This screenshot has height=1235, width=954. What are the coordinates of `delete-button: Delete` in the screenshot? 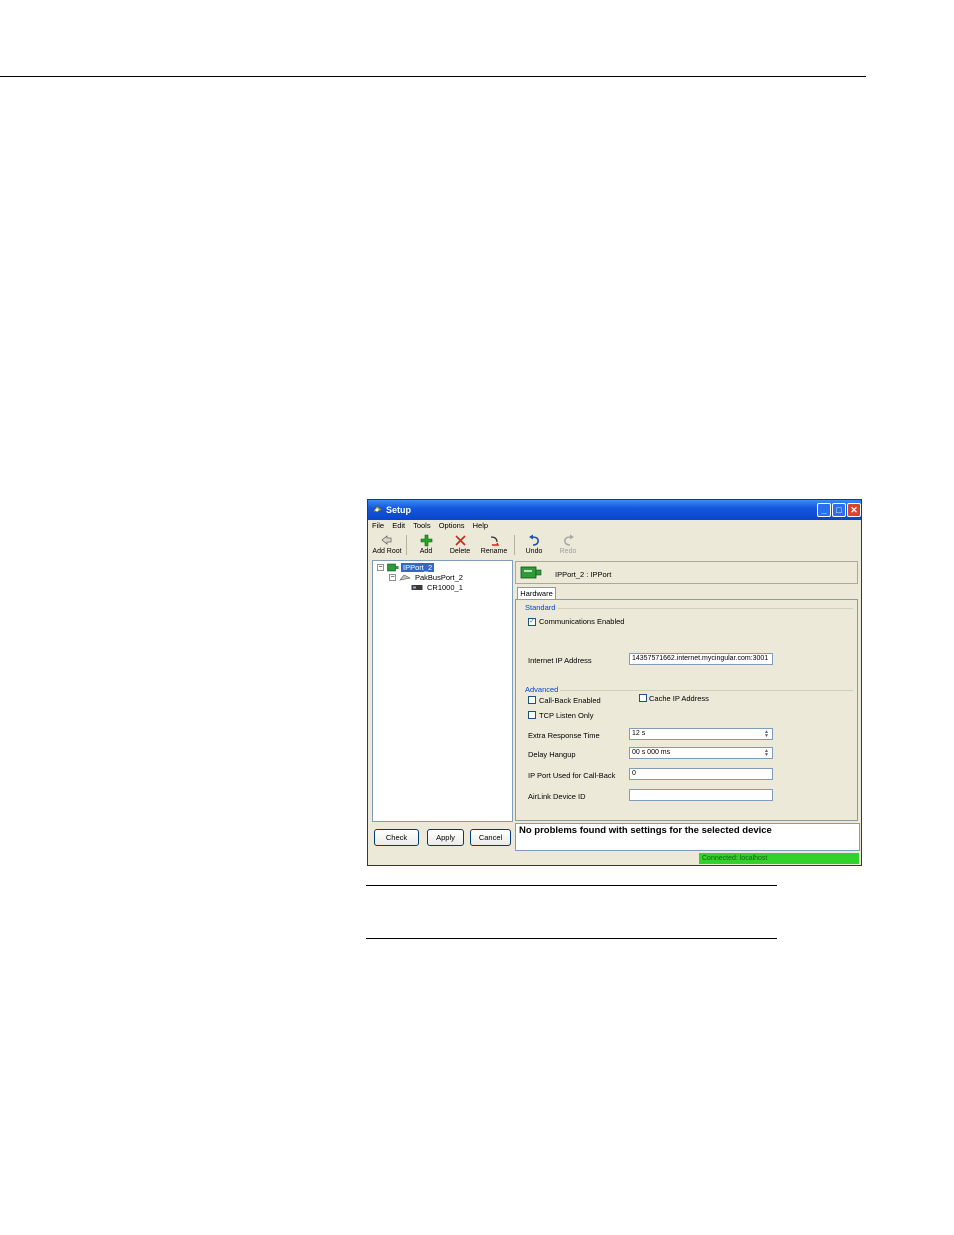 It's located at (460, 545).